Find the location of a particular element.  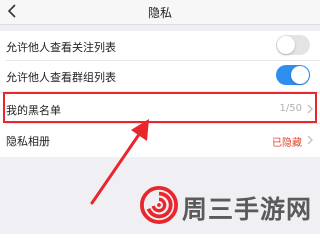

swirl-logo-icon is located at coordinates (159, 205).